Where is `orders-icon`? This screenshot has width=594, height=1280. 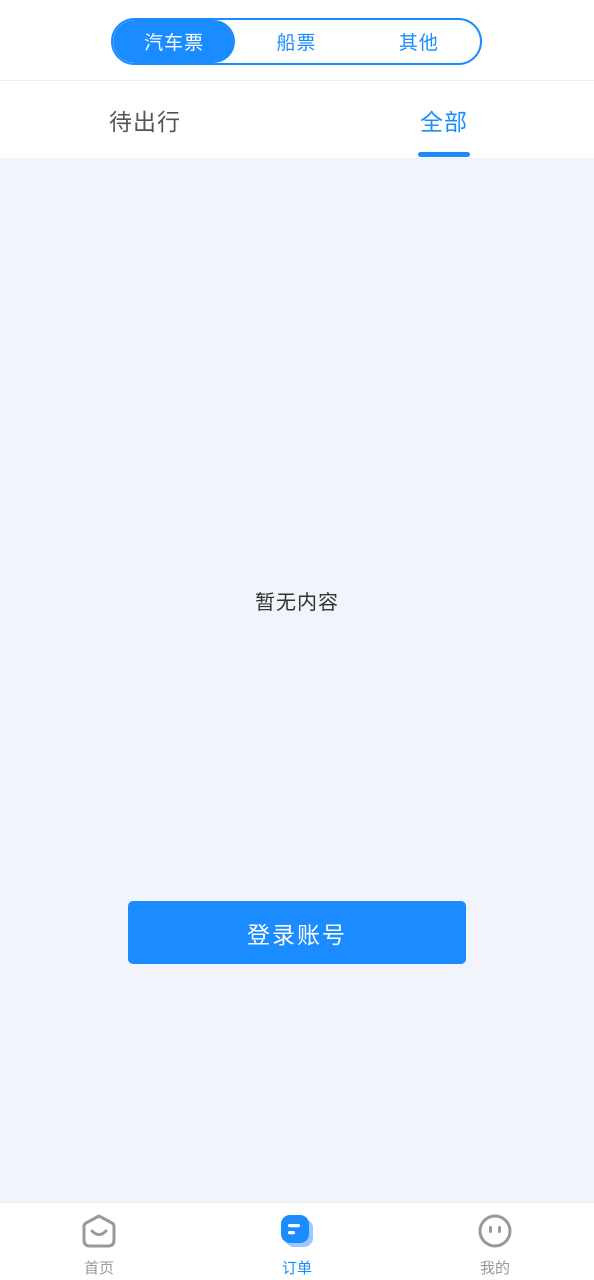
orders-icon is located at coordinates (297, 1231).